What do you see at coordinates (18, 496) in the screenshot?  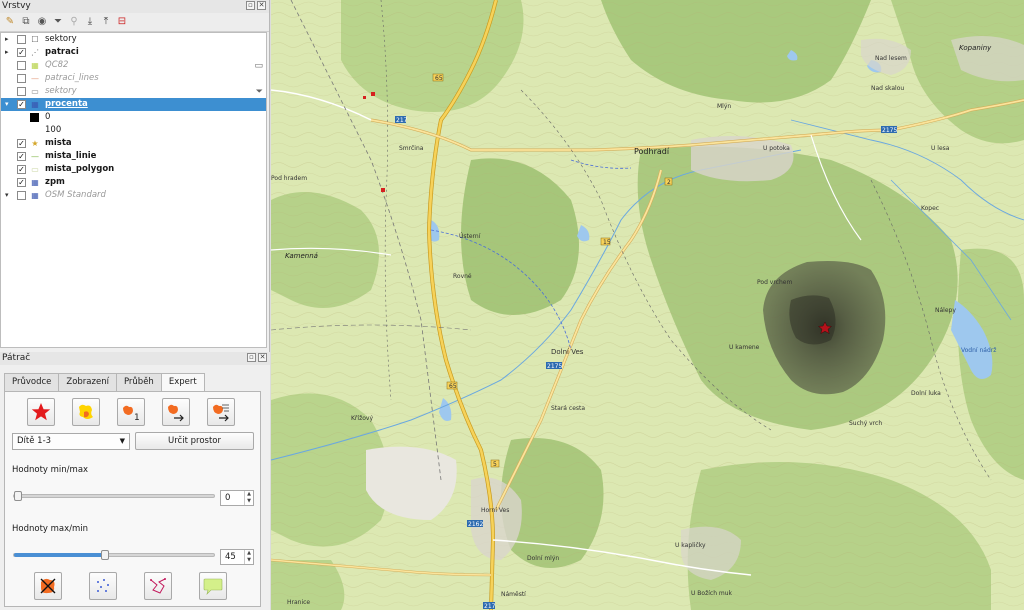 I see `minmax-slider-handle` at bounding box center [18, 496].